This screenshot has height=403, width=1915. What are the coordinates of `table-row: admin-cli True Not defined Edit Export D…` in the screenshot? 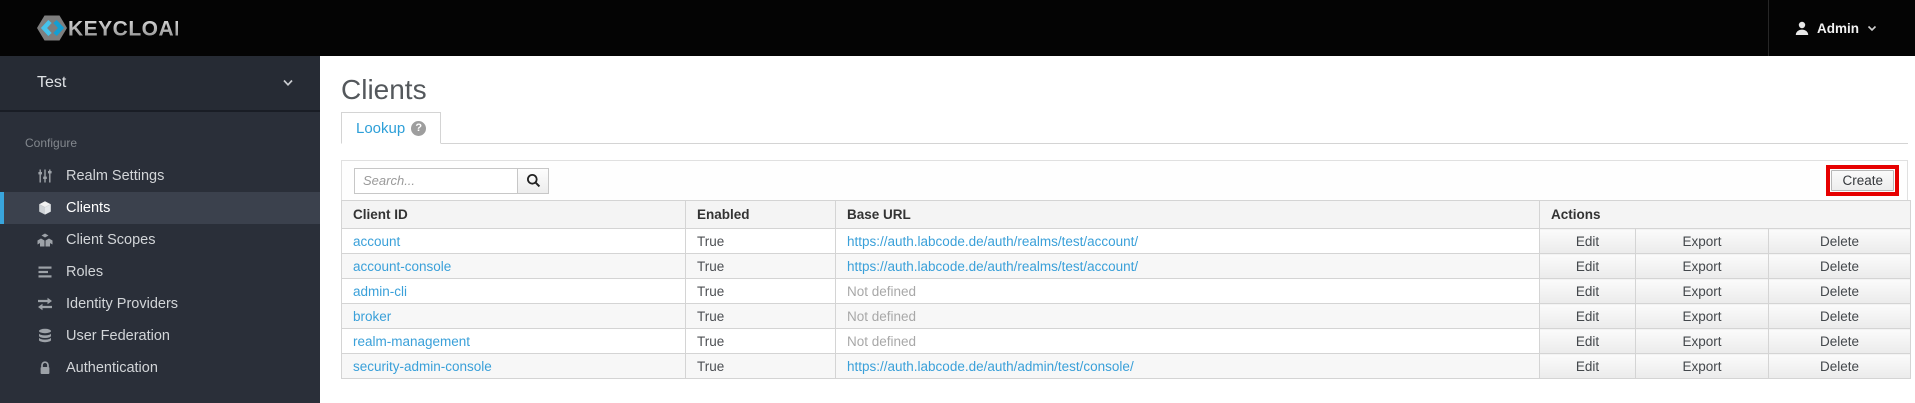 It's located at (1126, 291).